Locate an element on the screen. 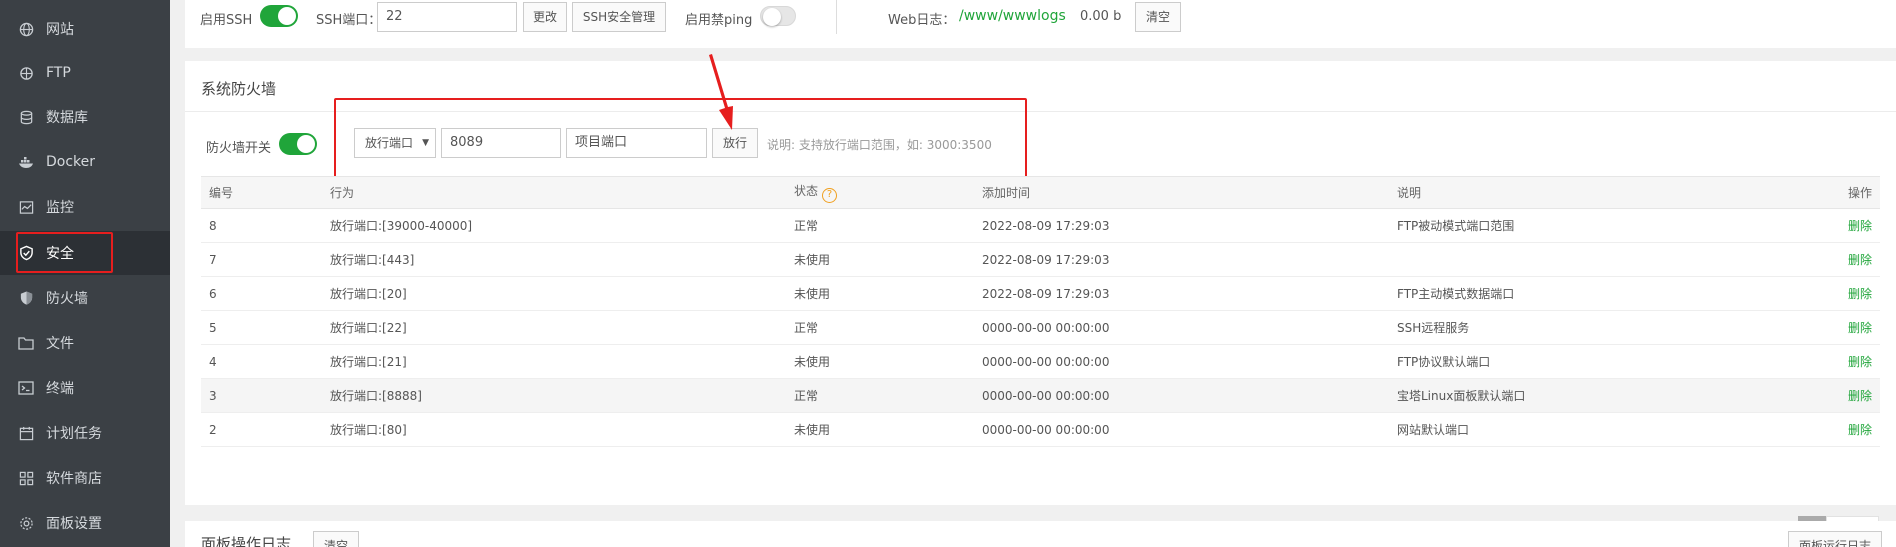  col-id: 编号 is located at coordinates (261, 192).